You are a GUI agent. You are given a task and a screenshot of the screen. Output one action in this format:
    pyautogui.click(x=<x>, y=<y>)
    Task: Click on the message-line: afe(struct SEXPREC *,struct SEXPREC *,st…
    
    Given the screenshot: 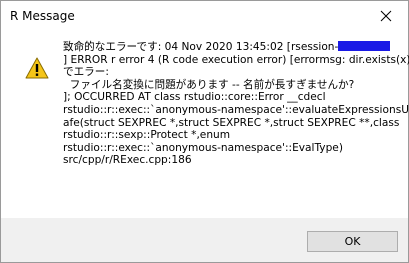 What is the action you would take?
    pyautogui.click(x=231, y=122)
    